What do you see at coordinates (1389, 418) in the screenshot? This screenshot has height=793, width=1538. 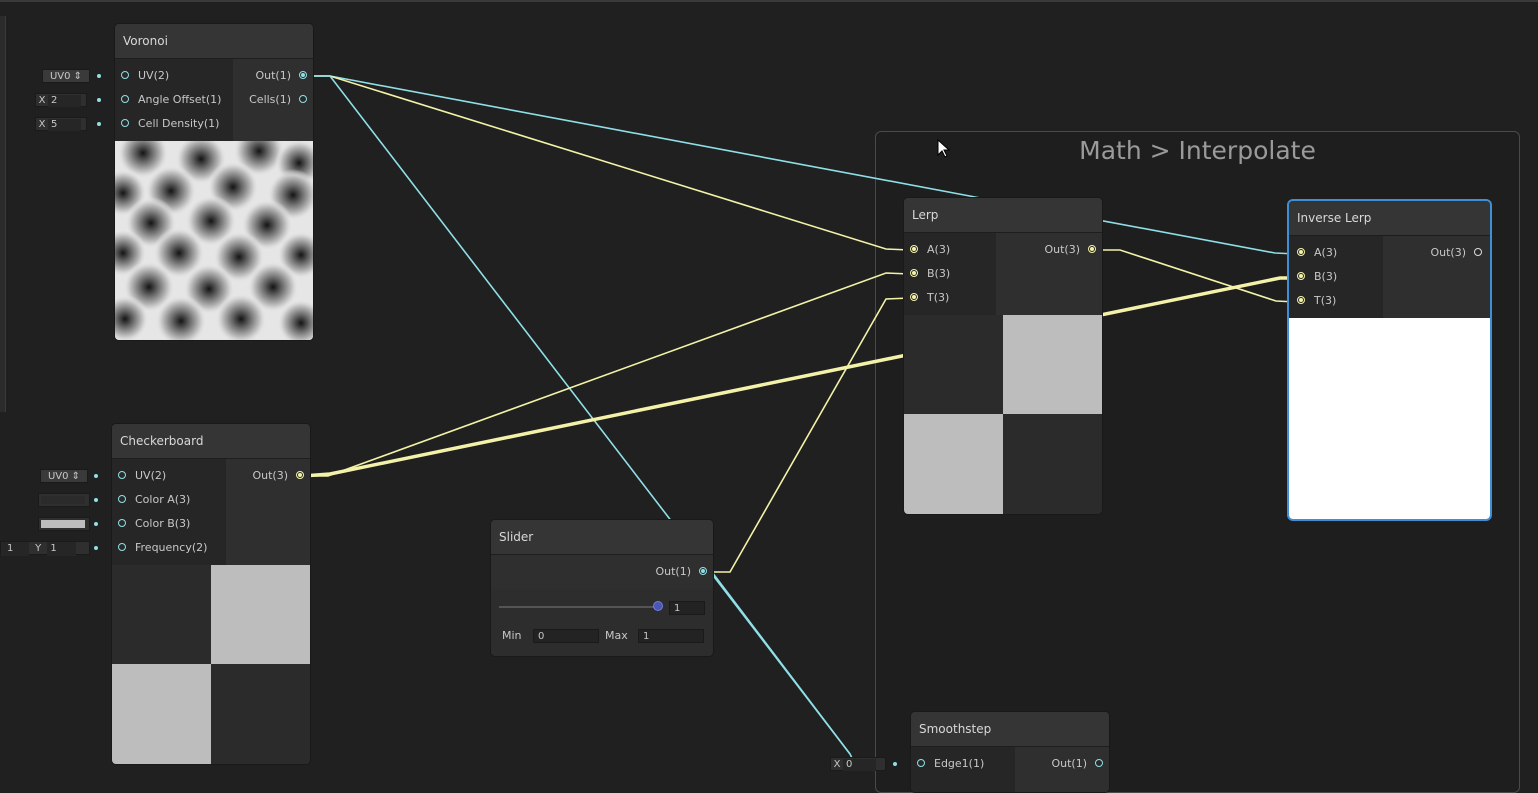 I see `inverse-lerp-preview` at bounding box center [1389, 418].